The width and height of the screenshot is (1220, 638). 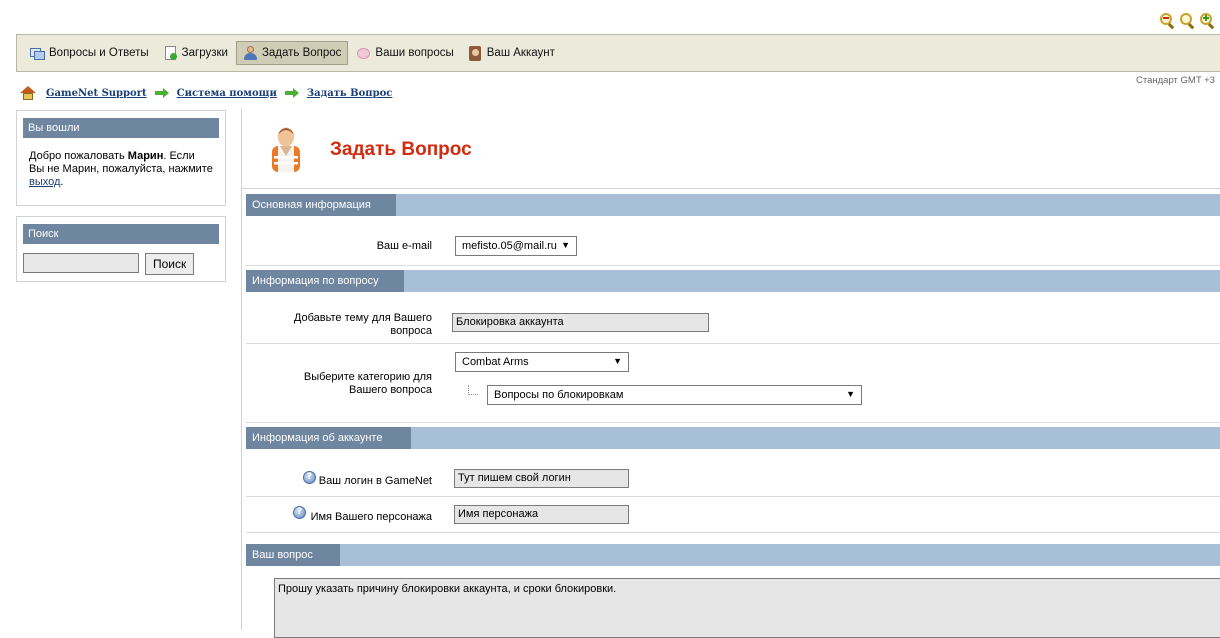 I want to click on timezone-label: Стандарт GMT +3, so click(x=1175, y=80).